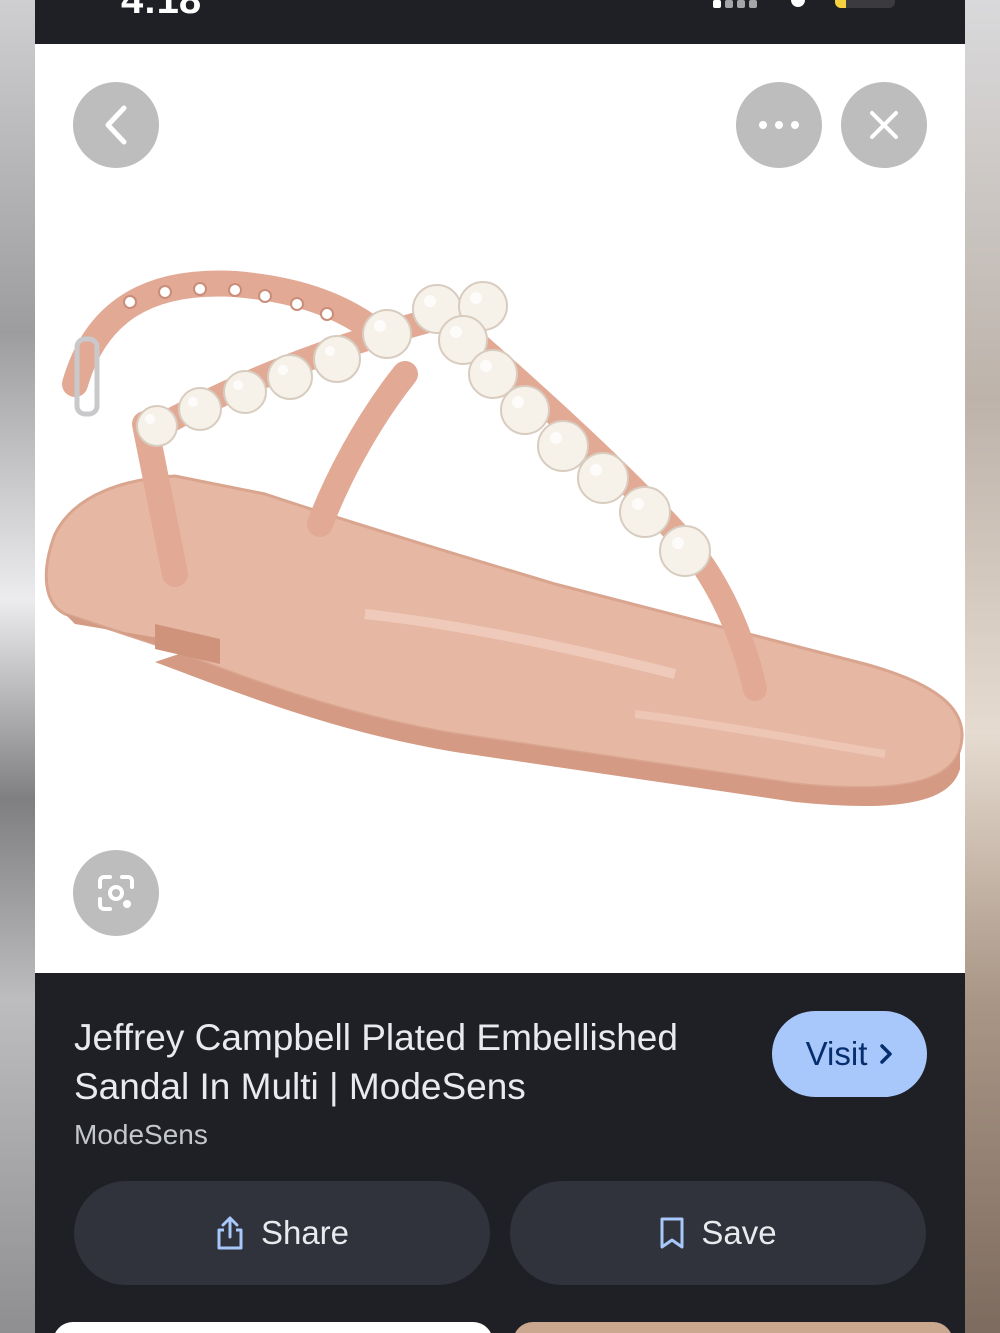 This screenshot has width=1000, height=1333. I want to click on more-options-button, so click(779, 125).